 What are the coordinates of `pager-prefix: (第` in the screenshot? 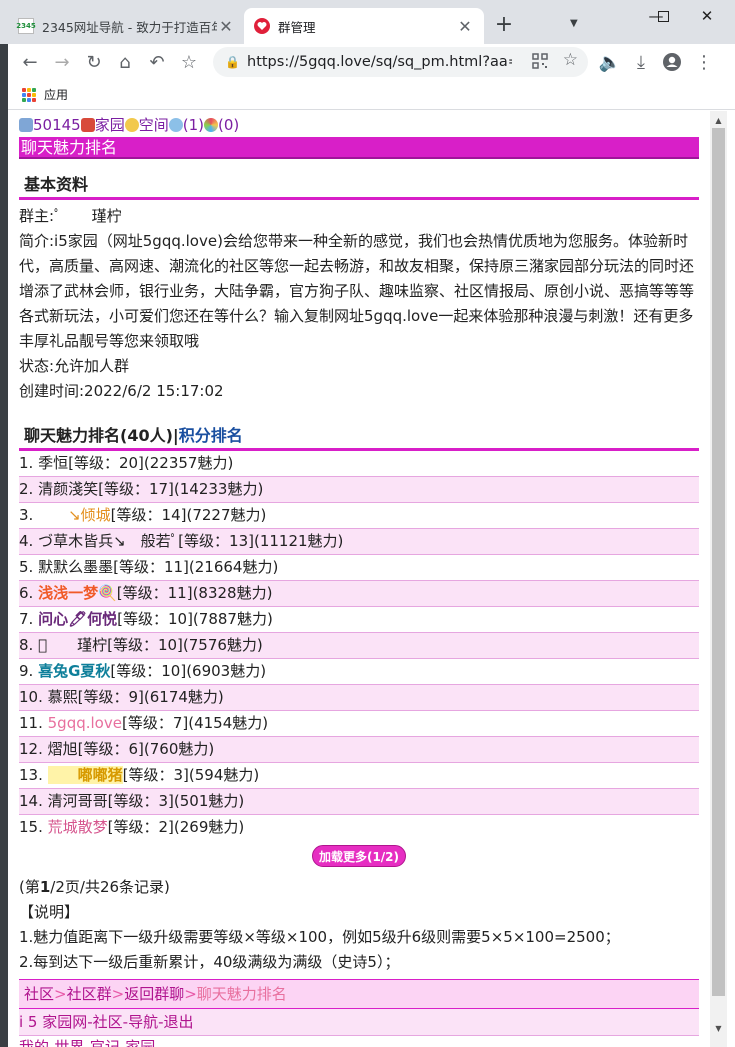 It's located at (29, 887).